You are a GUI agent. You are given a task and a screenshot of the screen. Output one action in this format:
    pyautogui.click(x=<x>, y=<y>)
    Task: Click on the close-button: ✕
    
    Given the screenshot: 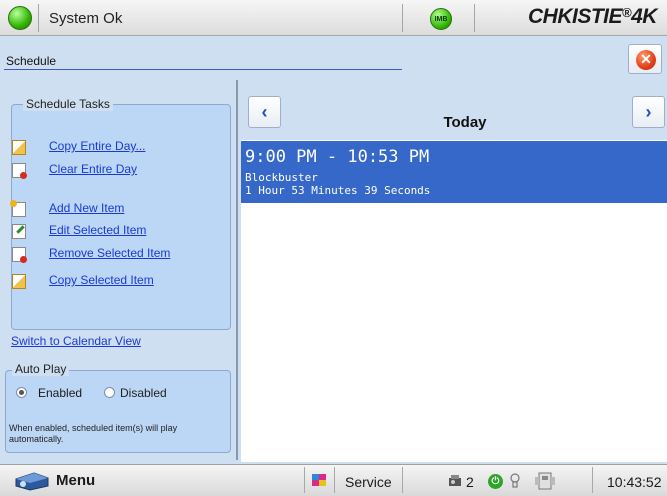 What is the action you would take?
    pyautogui.click(x=645, y=59)
    